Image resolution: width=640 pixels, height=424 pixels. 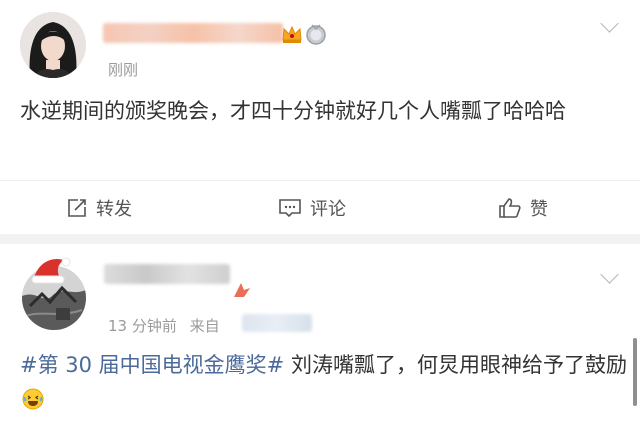 I want to click on repost-button: 转发, so click(x=99, y=208).